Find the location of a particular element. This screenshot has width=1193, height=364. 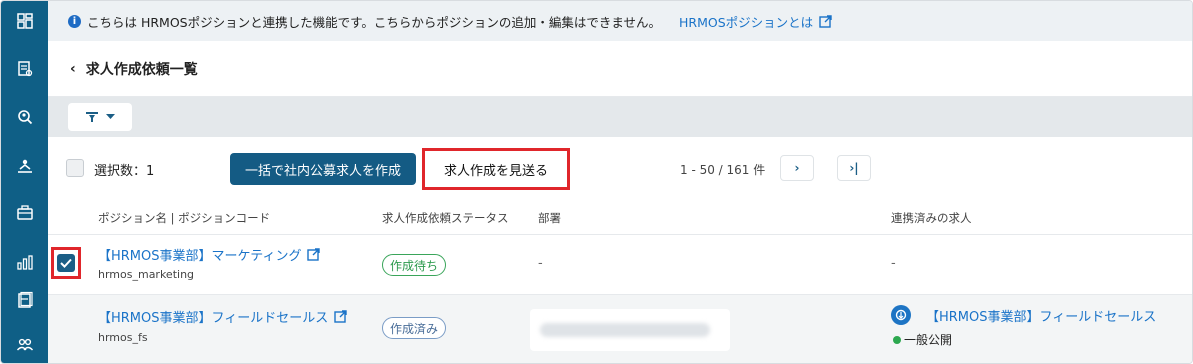

table-header: ポジション名 | ポジションコード 求人作成依頼ステータス 部署 連携済みの求人 is located at coordinates (620, 216).